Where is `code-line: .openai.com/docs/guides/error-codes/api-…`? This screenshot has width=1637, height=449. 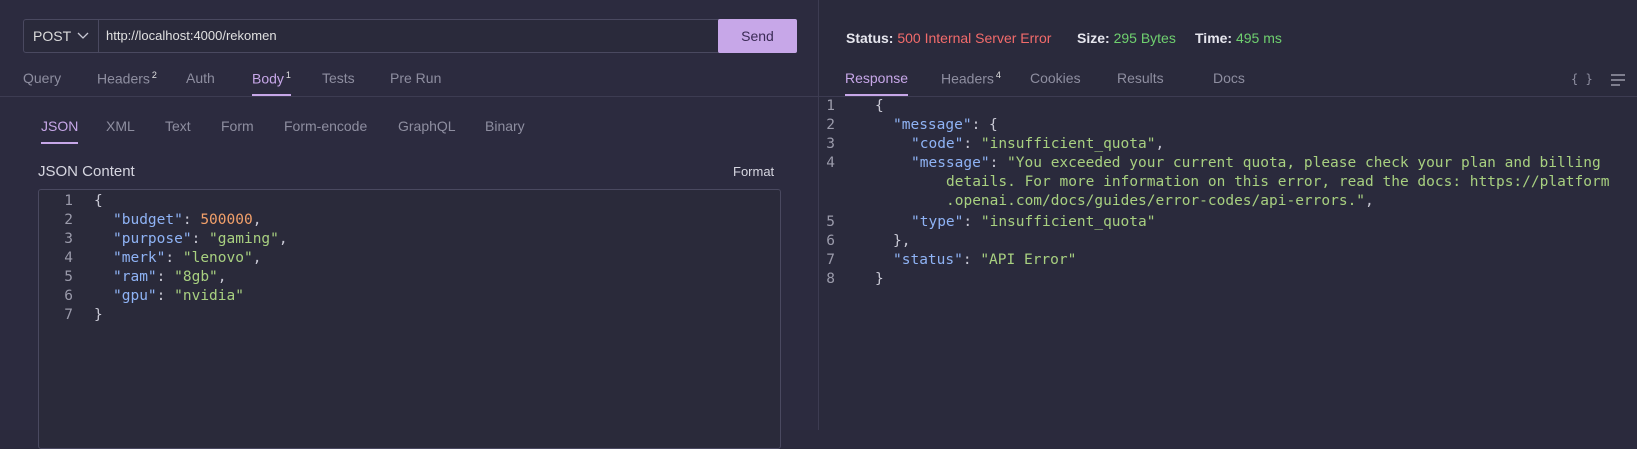 code-line: .openai.com/docs/guides/error-codes/api-… is located at coordinates (1160, 201).